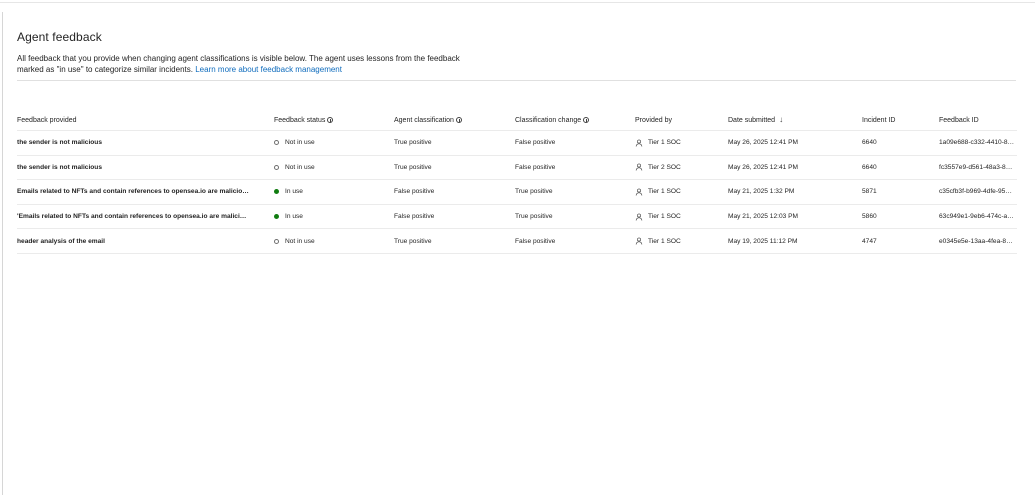 The height and width of the screenshot is (495, 1035). What do you see at coordinates (761, 192) in the screenshot?
I see `date-submitted-cell: May 21, 2025 1:32 PM` at bounding box center [761, 192].